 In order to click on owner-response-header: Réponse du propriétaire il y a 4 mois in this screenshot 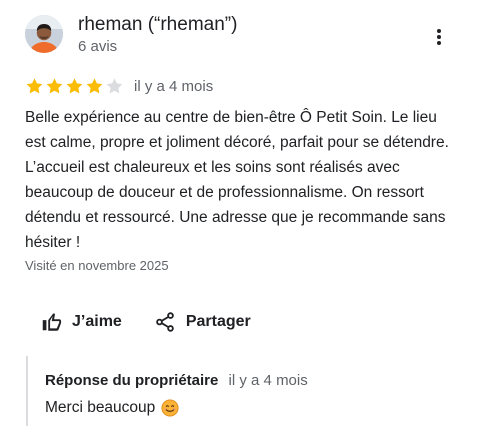, I will do `click(240, 381)`.